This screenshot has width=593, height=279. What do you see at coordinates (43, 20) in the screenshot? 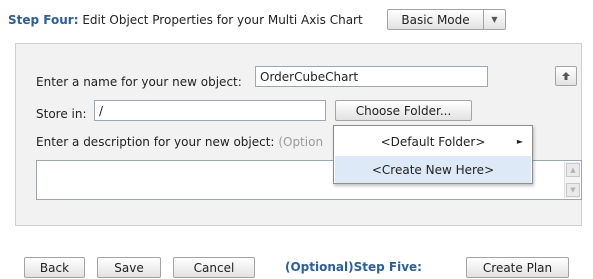
I see `step-four-label: Step Four:` at bounding box center [43, 20].